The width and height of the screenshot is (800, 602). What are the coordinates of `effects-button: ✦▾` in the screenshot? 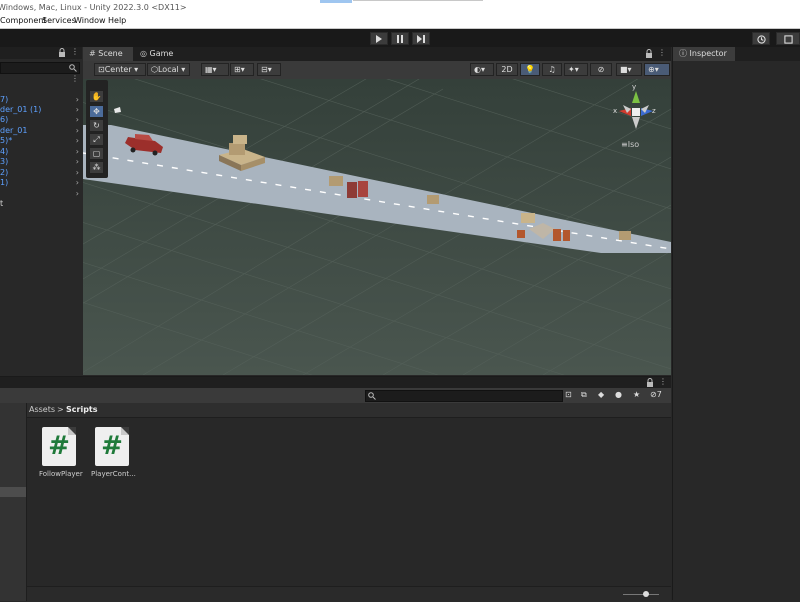 It's located at (576, 69).